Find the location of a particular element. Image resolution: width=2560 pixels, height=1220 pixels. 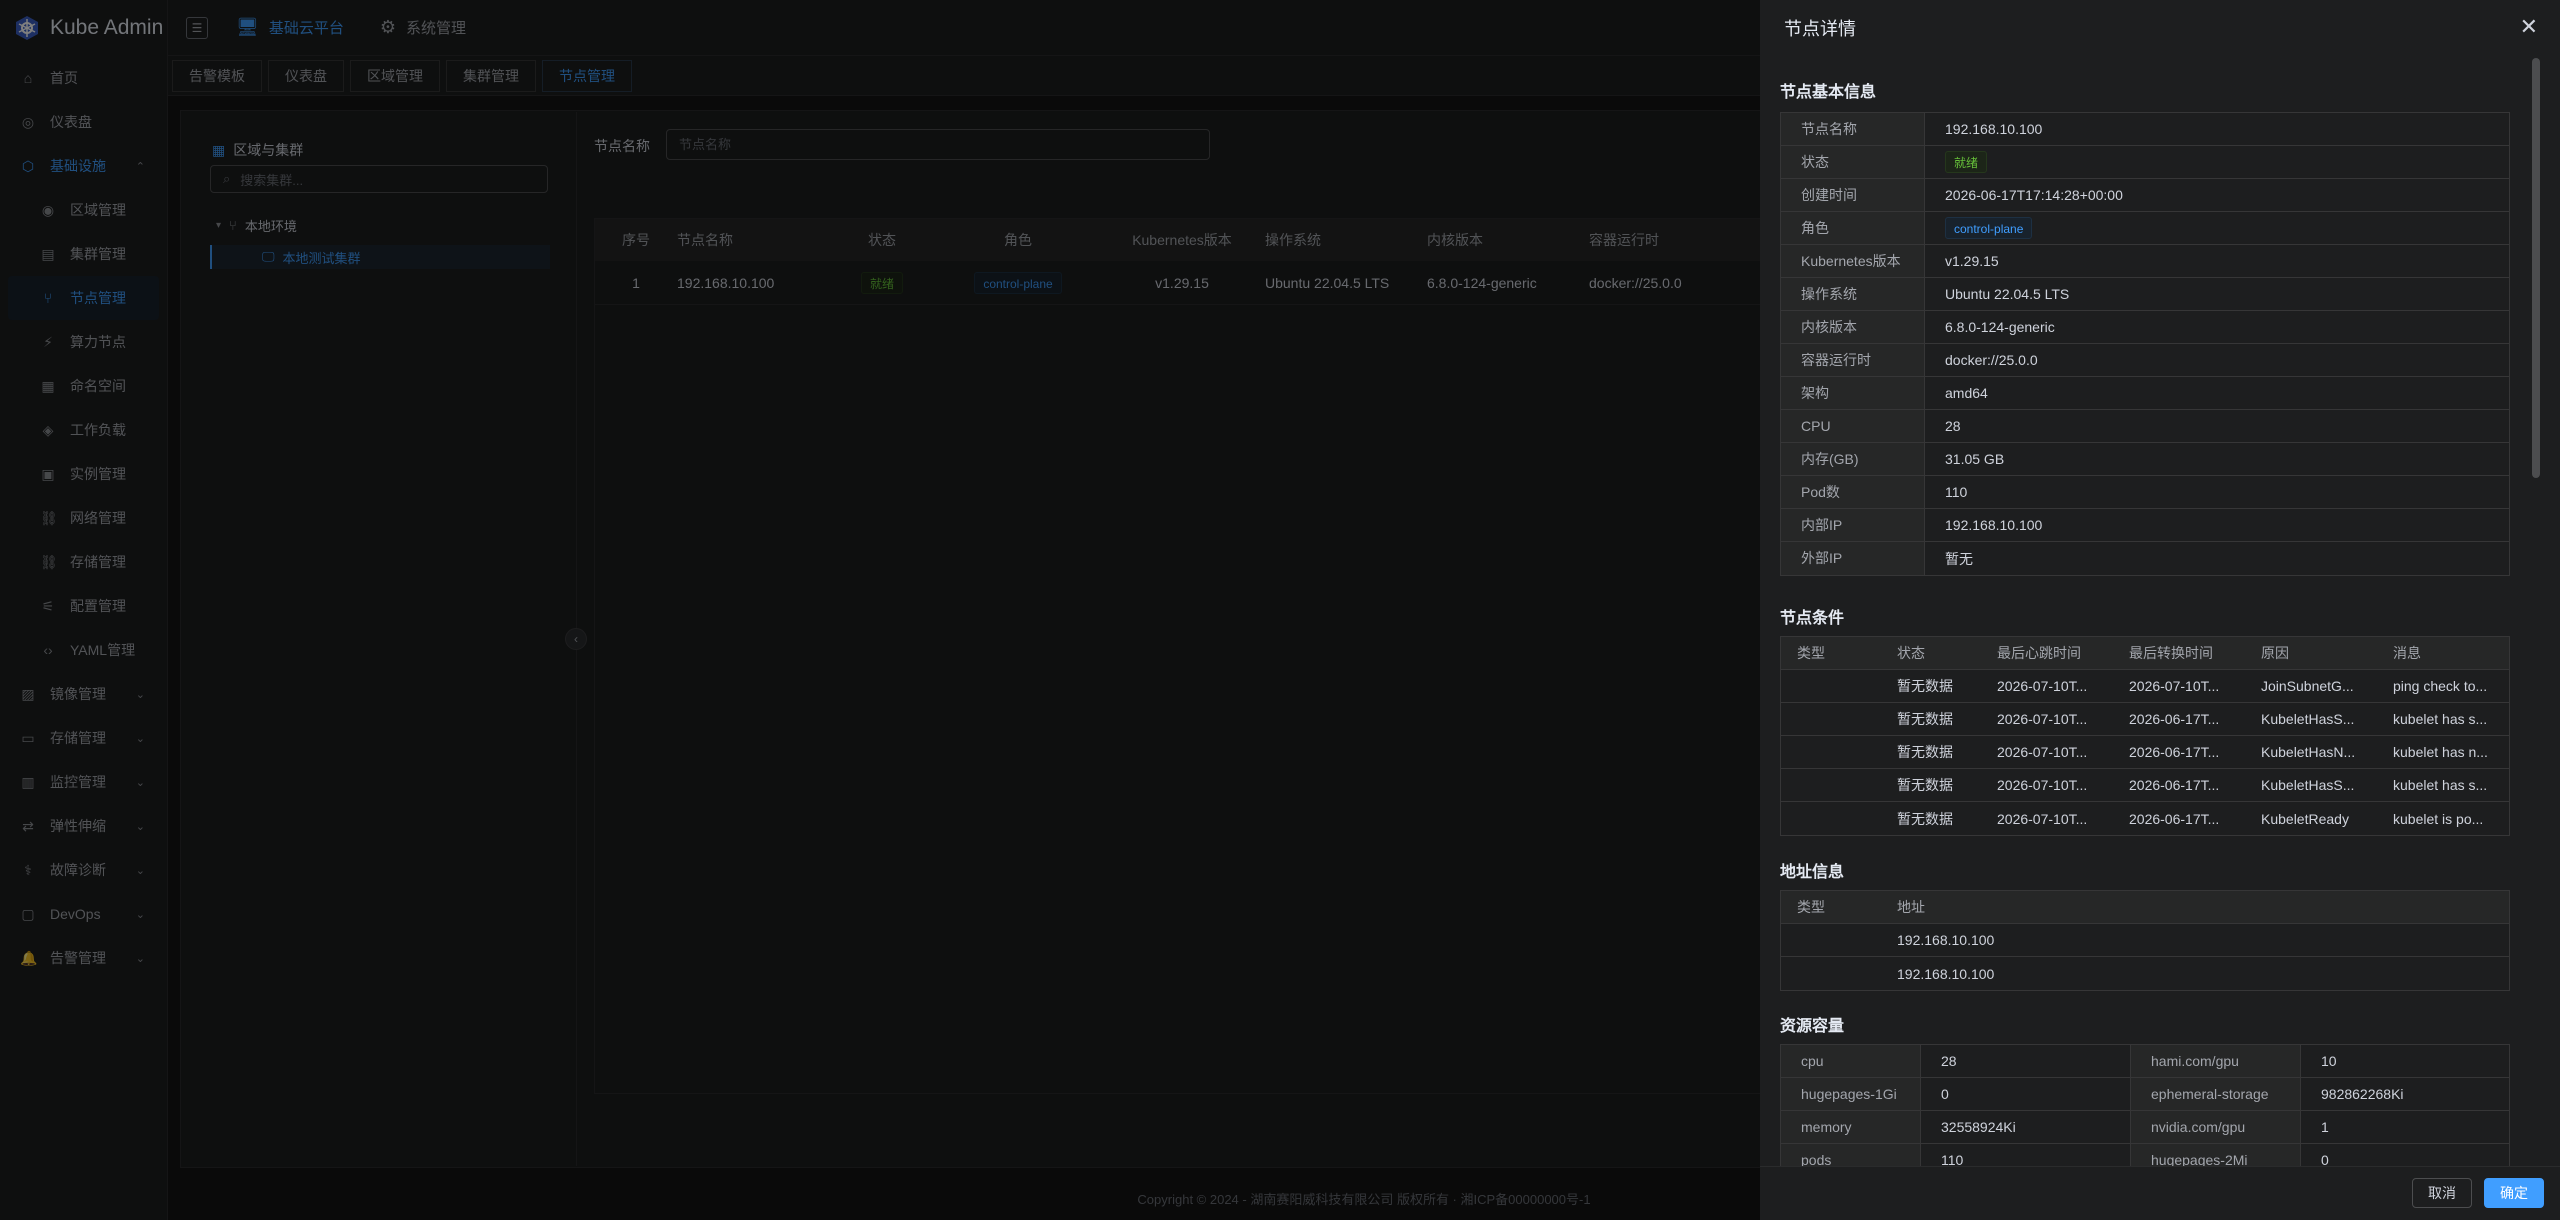

info-label: 节点名称 is located at coordinates (1853, 129).